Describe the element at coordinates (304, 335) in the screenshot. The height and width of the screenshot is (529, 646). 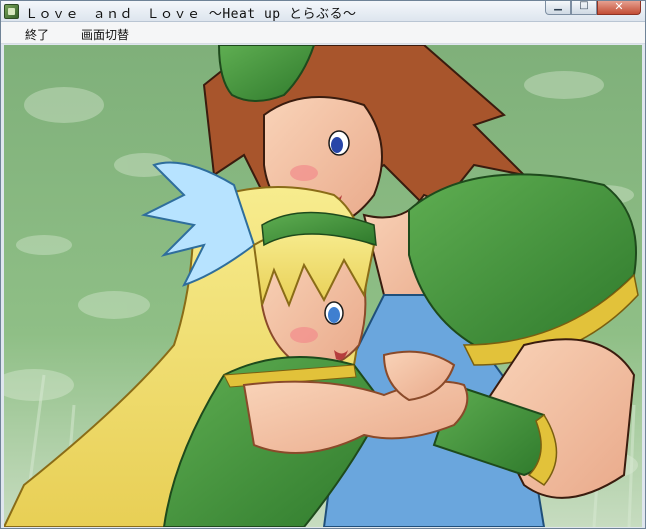
I see `female-blush` at that location.